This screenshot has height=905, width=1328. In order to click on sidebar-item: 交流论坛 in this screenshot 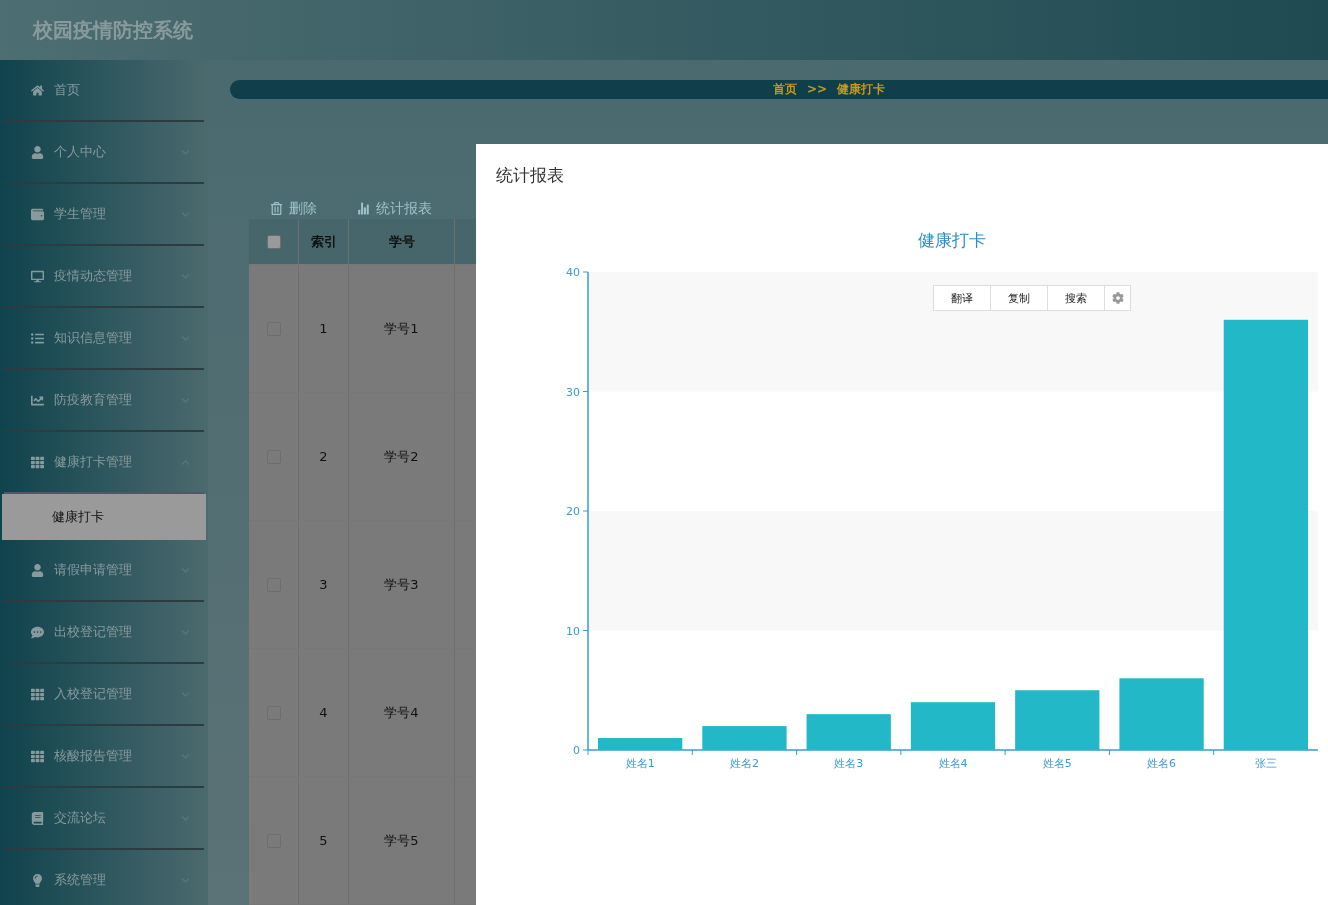, I will do `click(104, 819)`.